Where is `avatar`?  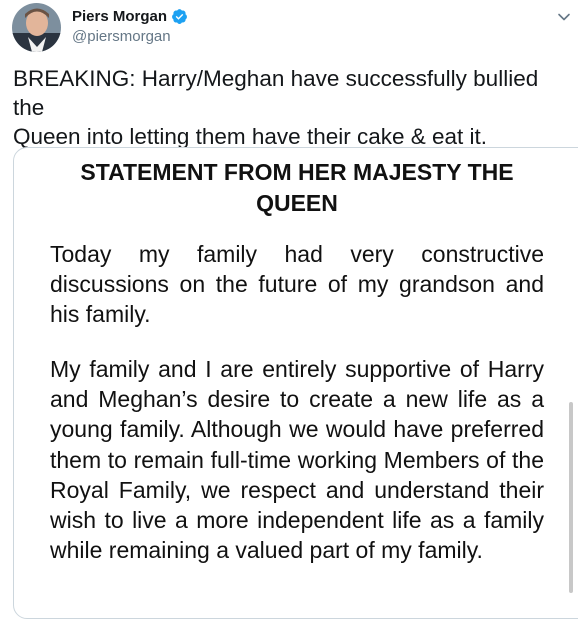
avatar is located at coordinates (36, 27).